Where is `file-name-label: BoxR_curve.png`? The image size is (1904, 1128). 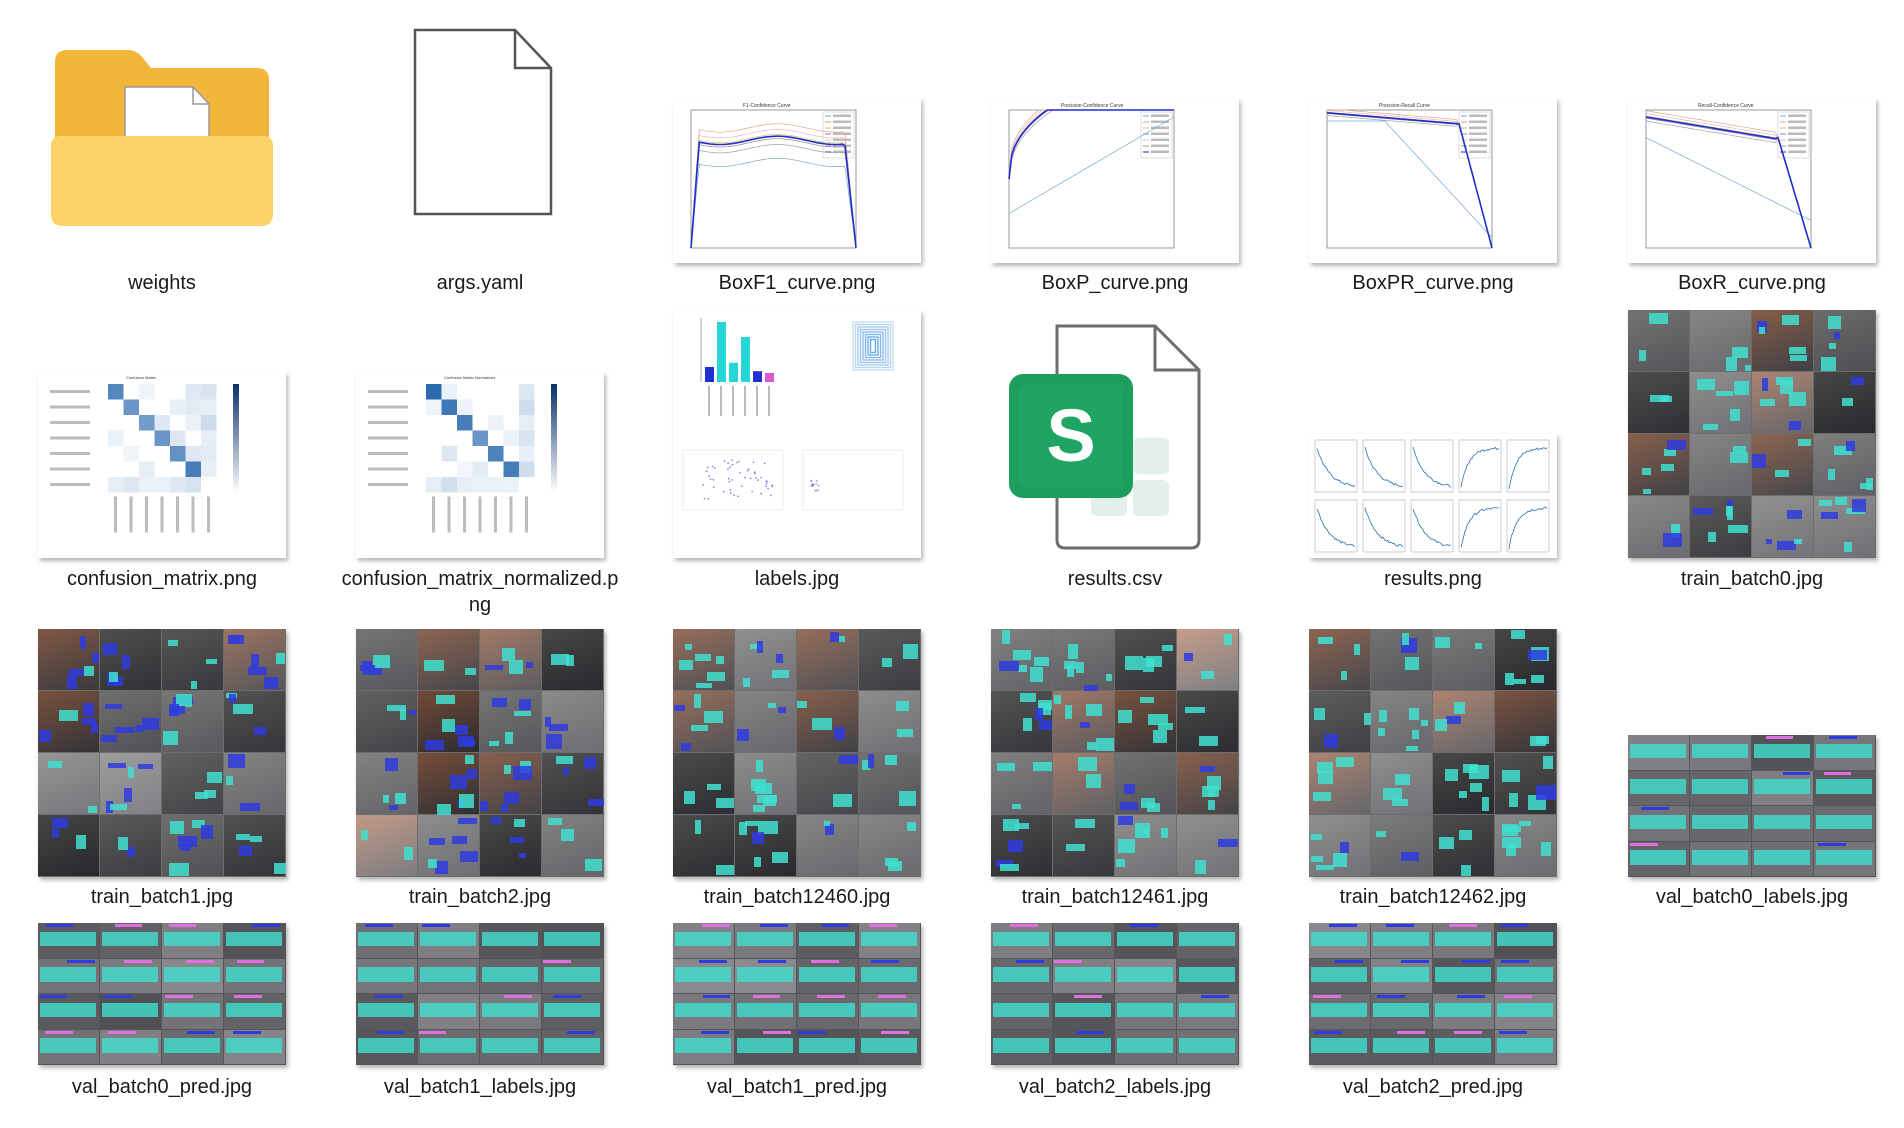
file-name-label: BoxR_curve.png is located at coordinates (1752, 283).